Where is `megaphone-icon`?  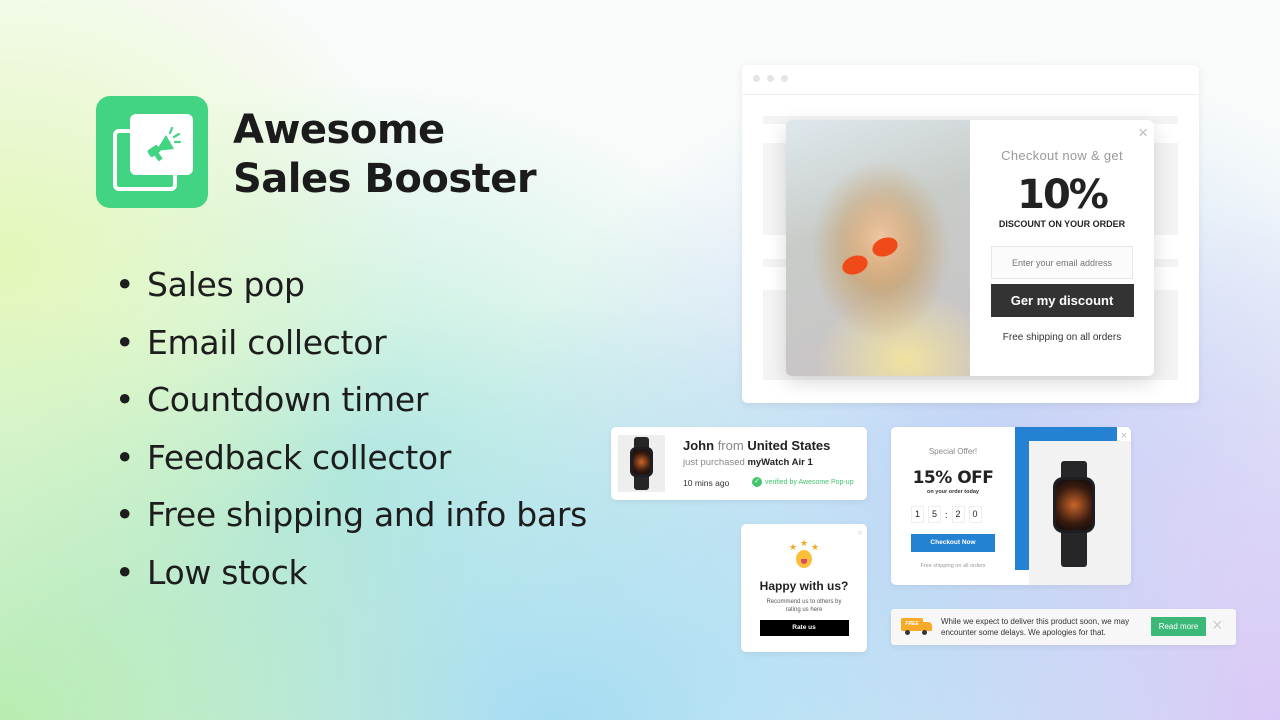 megaphone-icon is located at coordinates (164, 143).